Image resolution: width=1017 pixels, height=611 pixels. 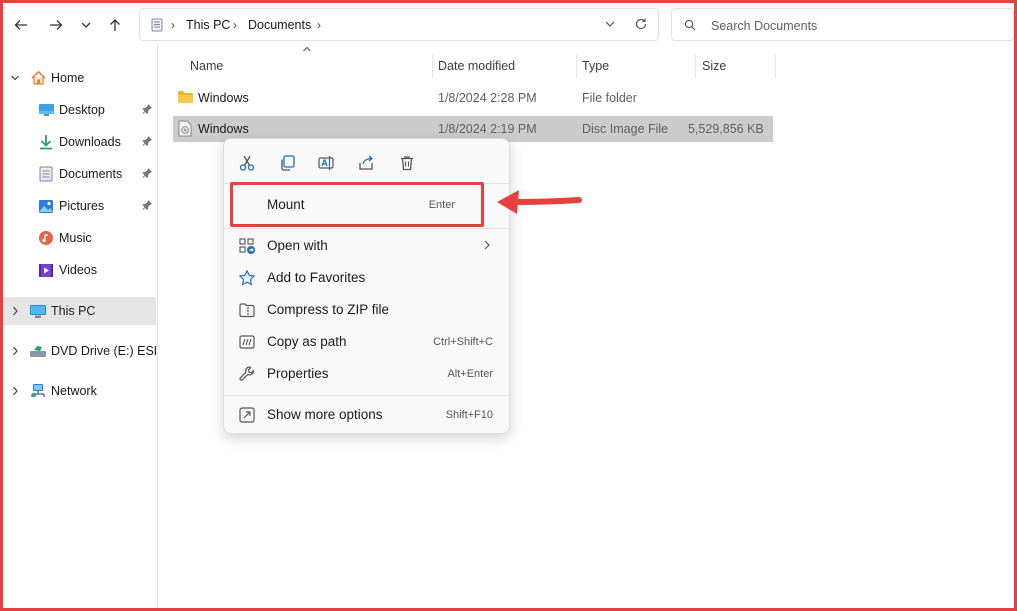 I want to click on menu-item-show-more-options: Show more options Shift+F10, so click(x=367, y=415).